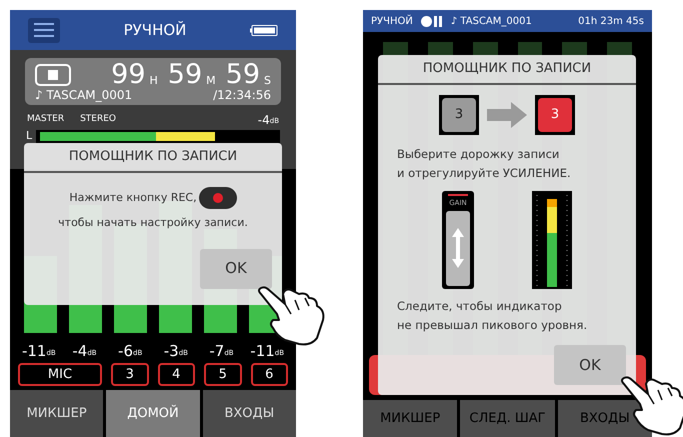 This screenshot has width=683, height=437. I want to click on right-arrow-icon, so click(507, 115).